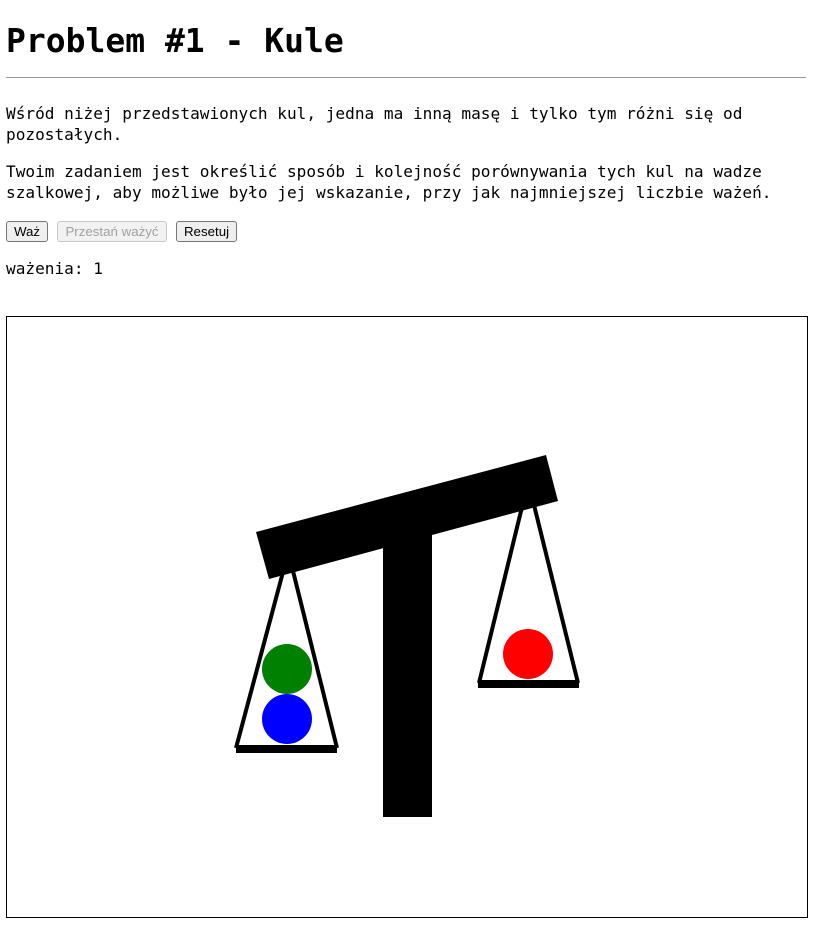  What do you see at coordinates (206, 231) in the screenshot?
I see `reset-button: Resetuj` at bounding box center [206, 231].